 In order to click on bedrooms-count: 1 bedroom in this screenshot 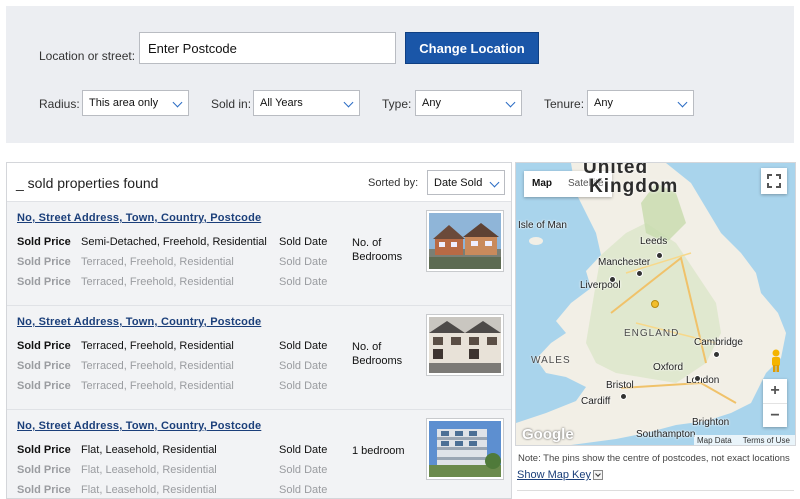, I will do `click(378, 451)`.